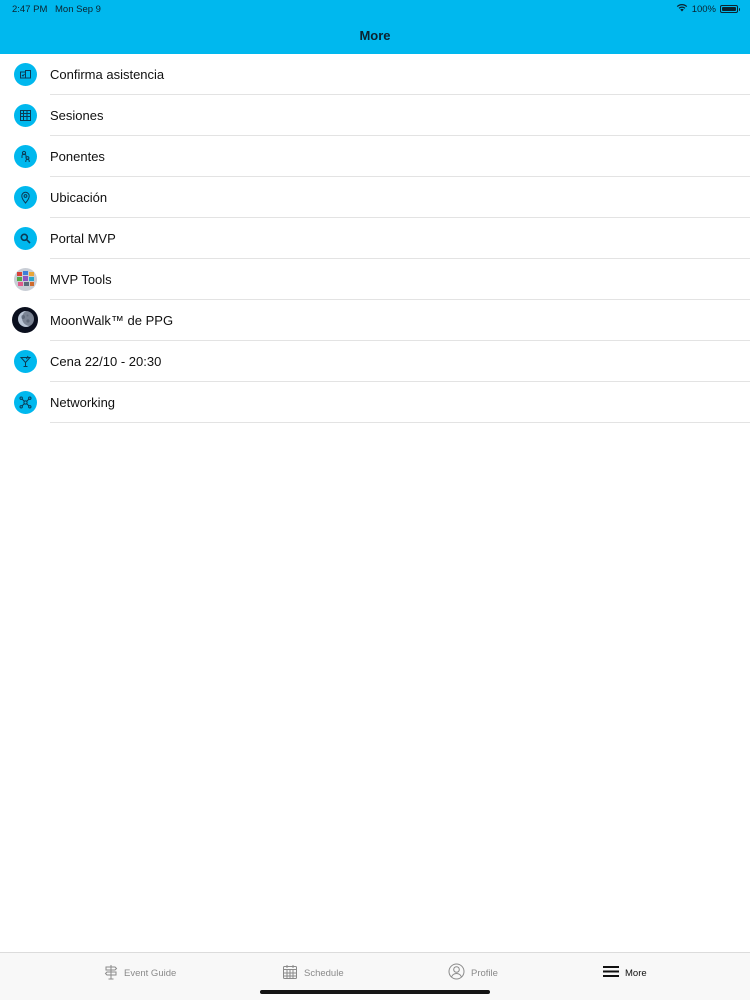 The width and height of the screenshot is (750, 1000). What do you see at coordinates (83, 238) in the screenshot?
I see `menu-item-label: Portal MVP` at bounding box center [83, 238].